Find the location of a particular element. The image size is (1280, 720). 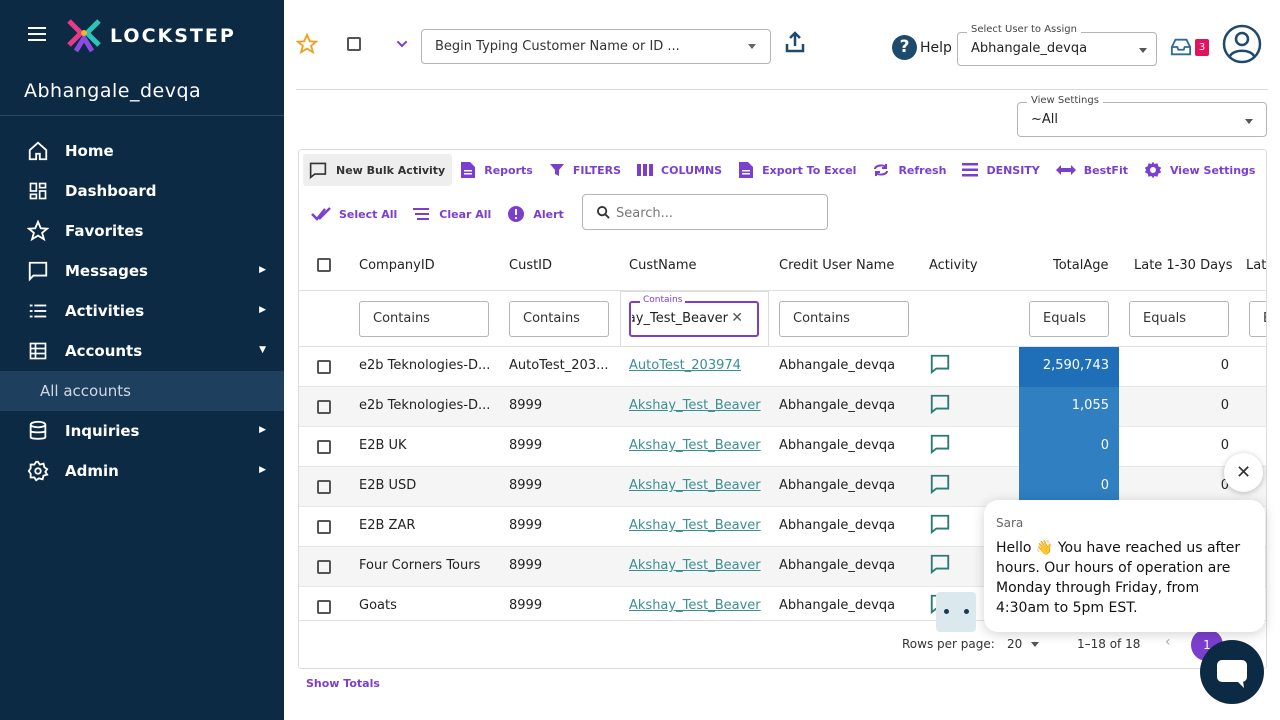

header-select-checkbox is located at coordinates (324, 265).